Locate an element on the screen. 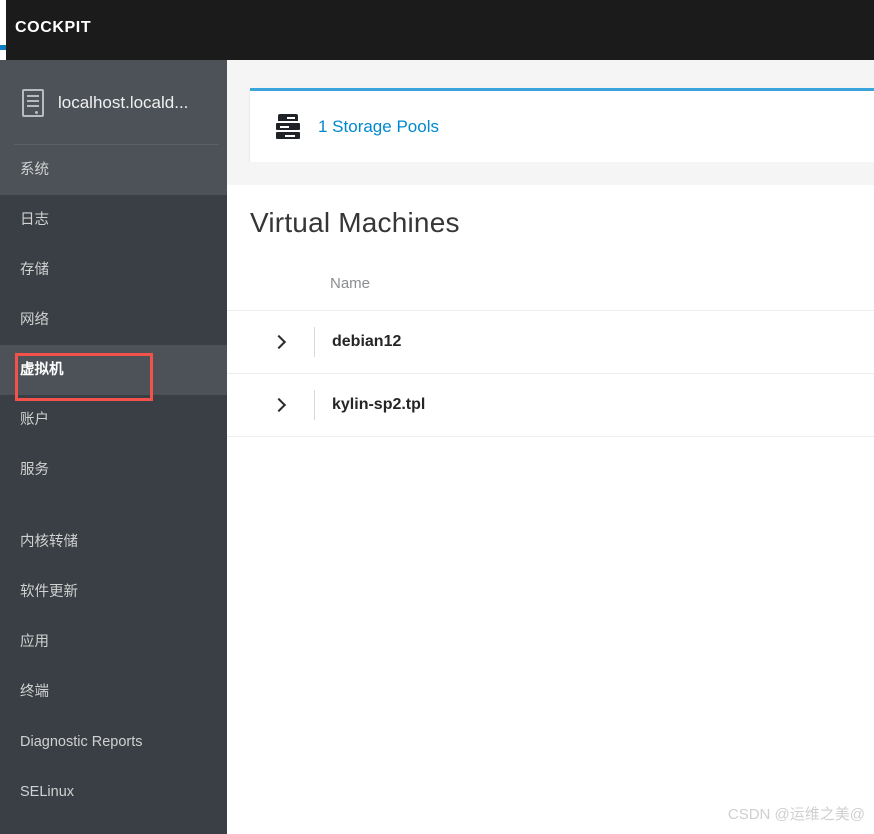 The width and height of the screenshot is (874, 834). sidebar-item-label: 内核转储 is located at coordinates (49, 542).